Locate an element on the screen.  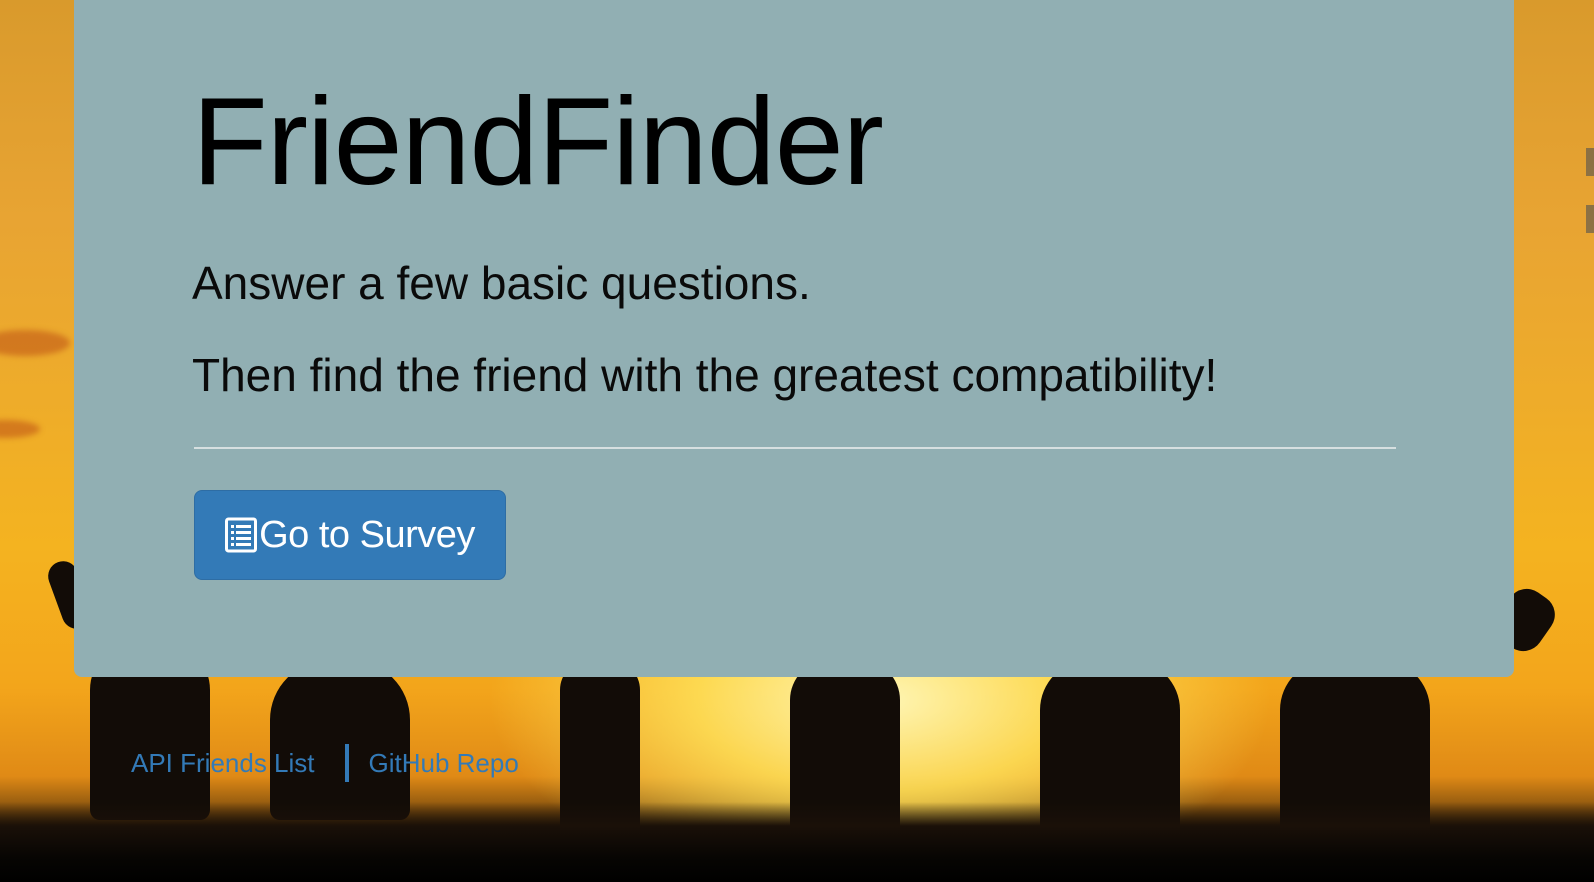
page-title: FriendFinder is located at coordinates (538, 142).